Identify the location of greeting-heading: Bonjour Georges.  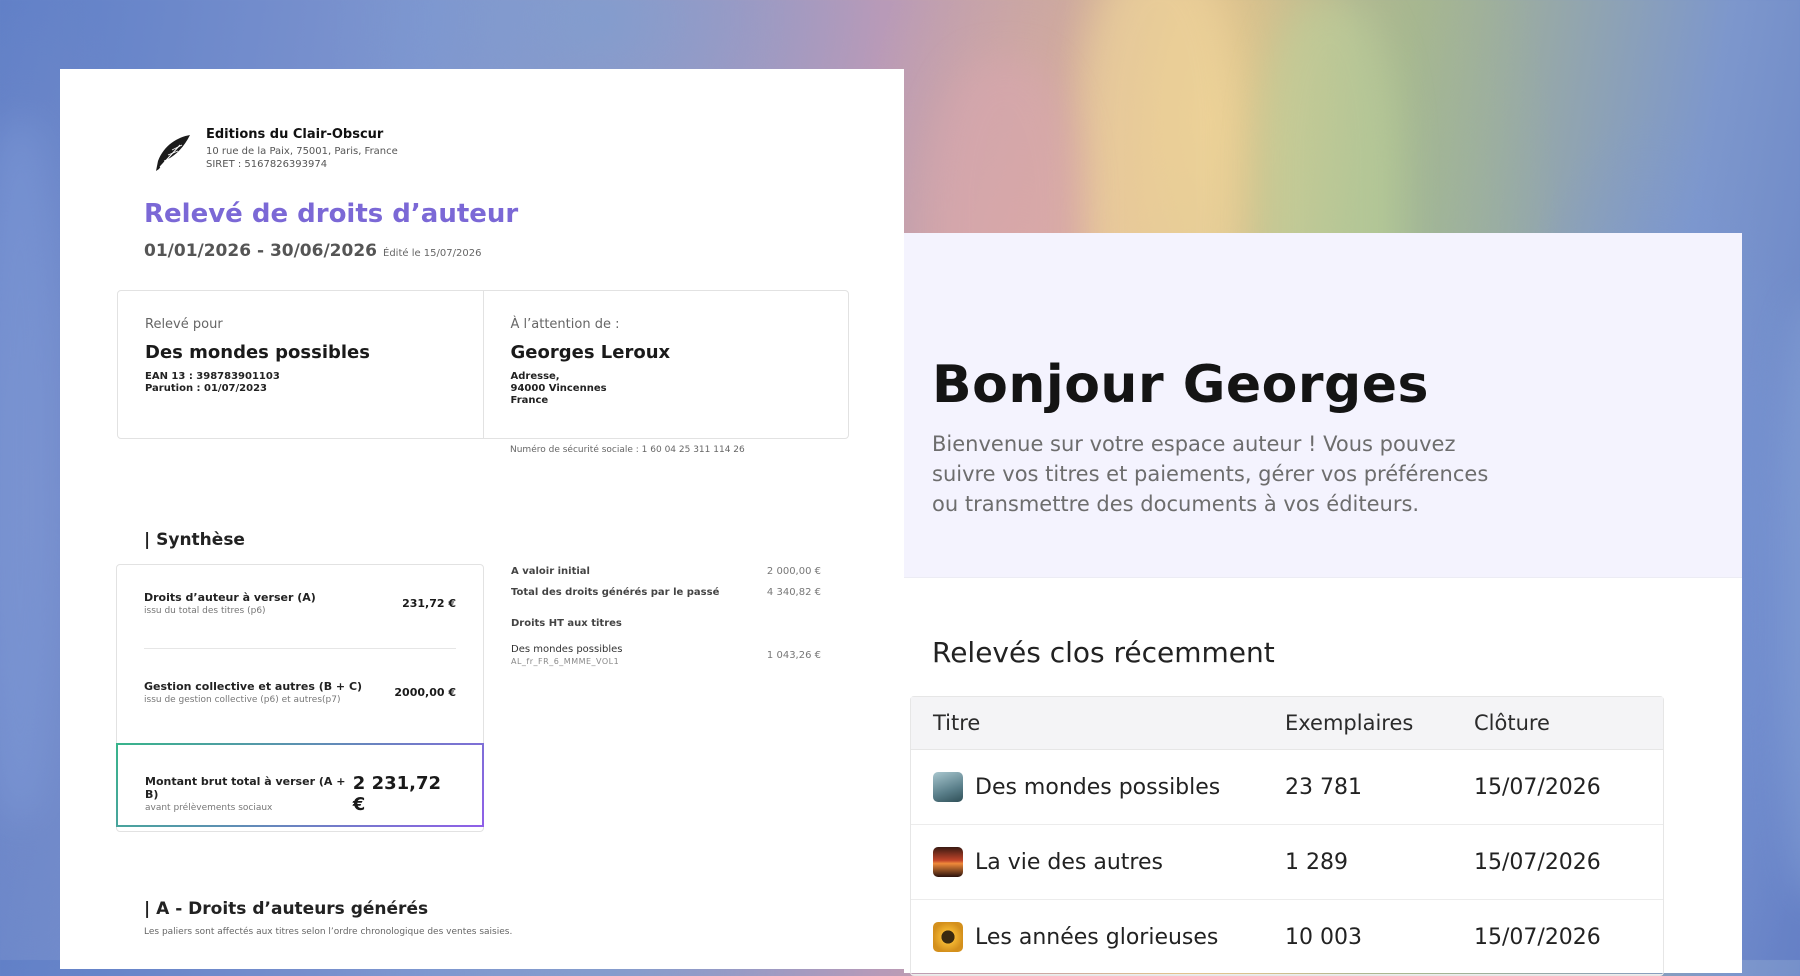
(1180, 385).